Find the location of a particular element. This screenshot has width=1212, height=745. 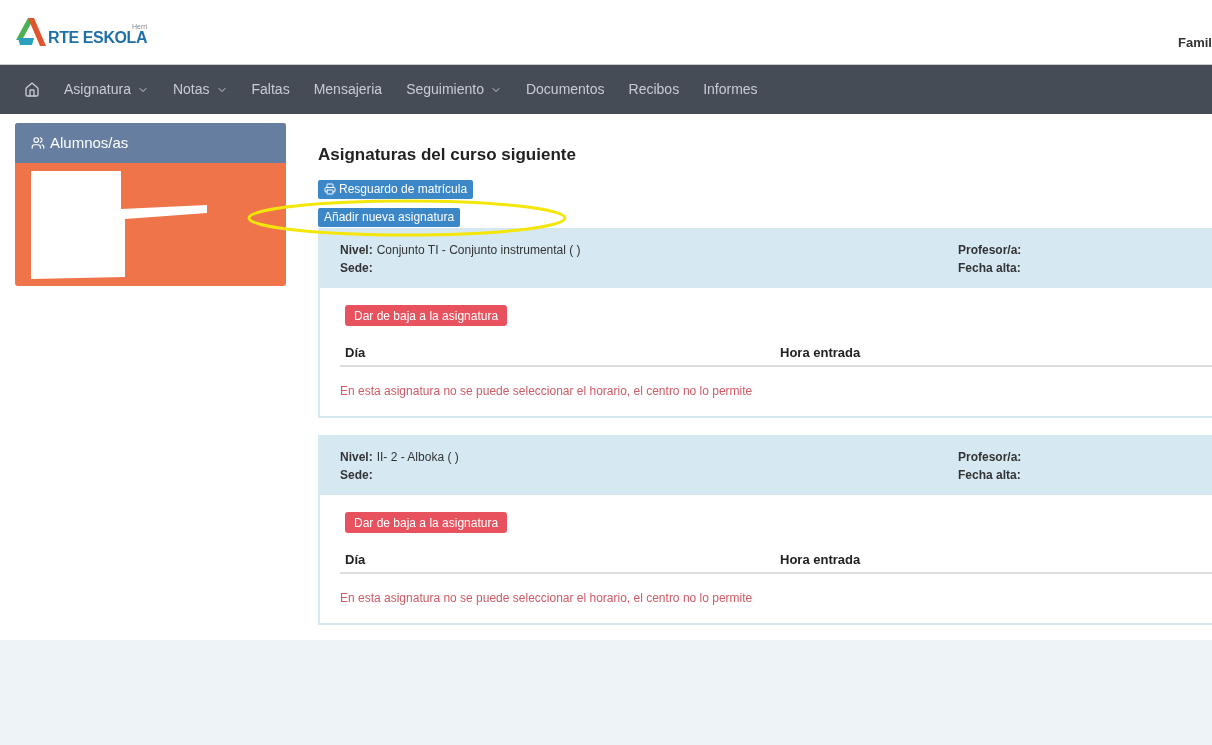

home-icon is located at coordinates (32, 89).